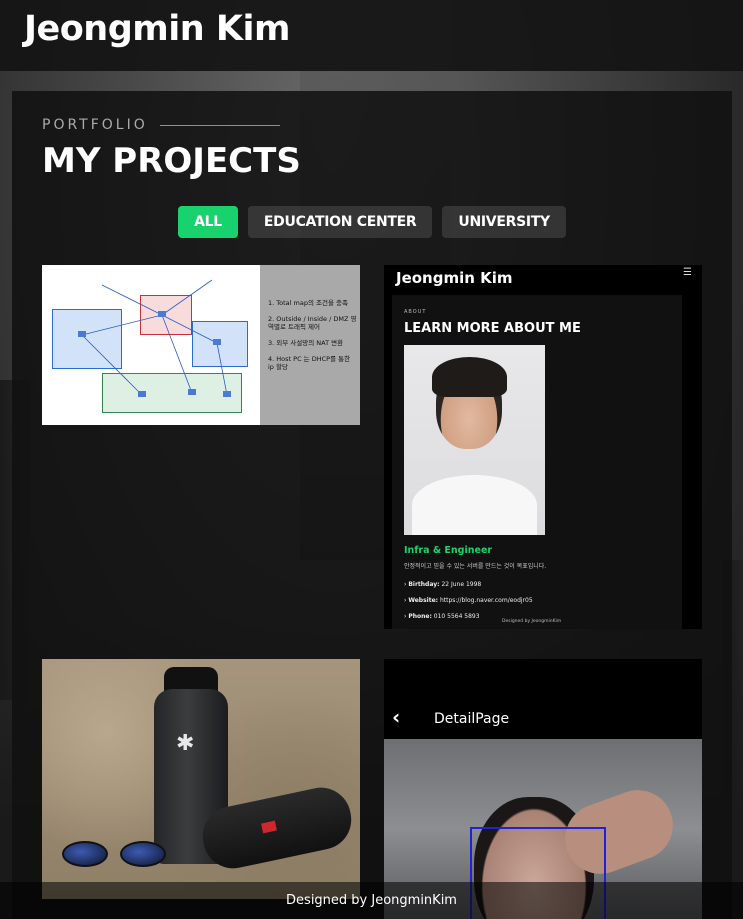  Describe the element at coordinates (687, 272) in the screenshot. I see `menu-icon: ☰` at that location.